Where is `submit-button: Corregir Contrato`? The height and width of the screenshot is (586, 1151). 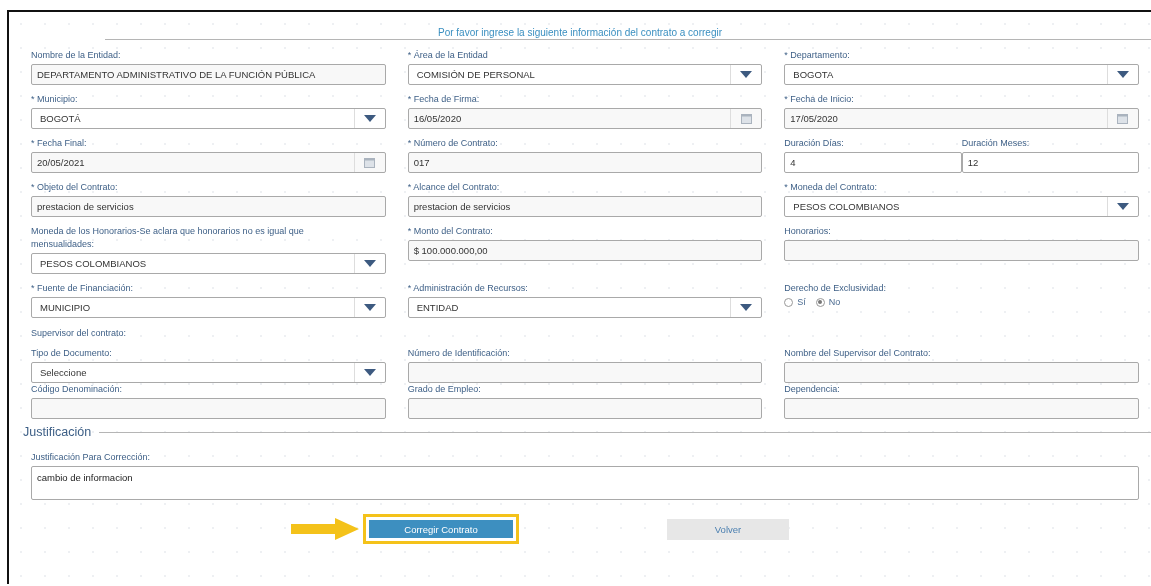
submit-button: Corregir Contrato is located at coordinates (441, 529).